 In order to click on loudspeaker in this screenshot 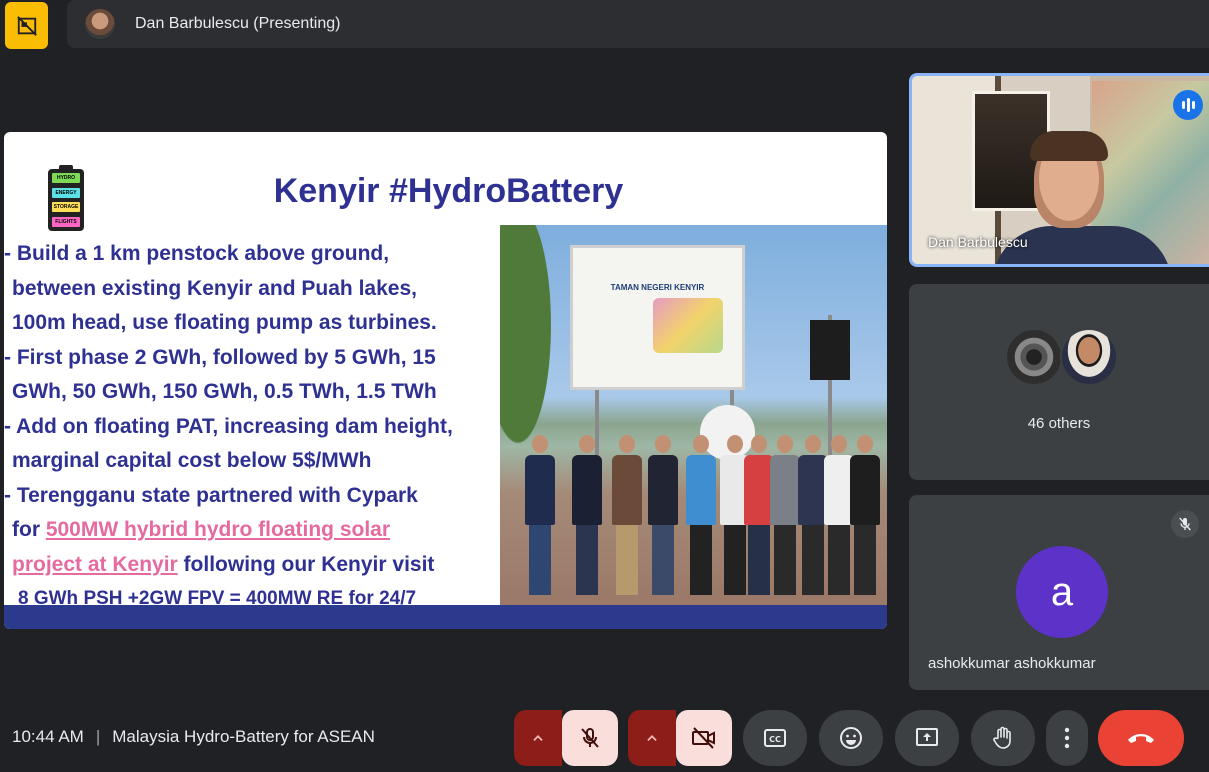, I will do `click(830, 350)`.